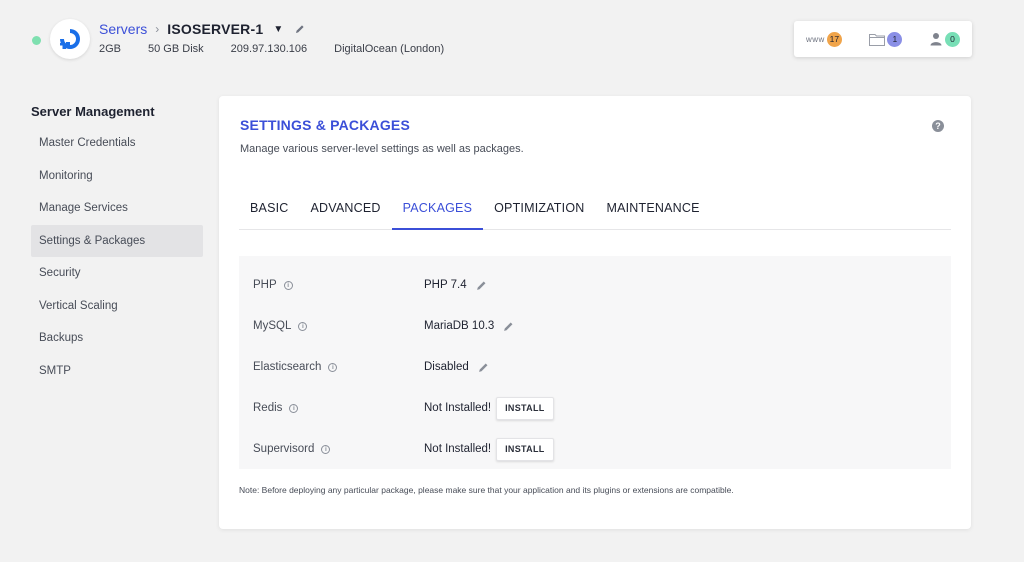 This screenshot has width=1024, height=562. What do you see at coordinates (117, 338) in the screenshot?
I see `sidebar-item-backups: Backups` at bounding box center [117, 338].